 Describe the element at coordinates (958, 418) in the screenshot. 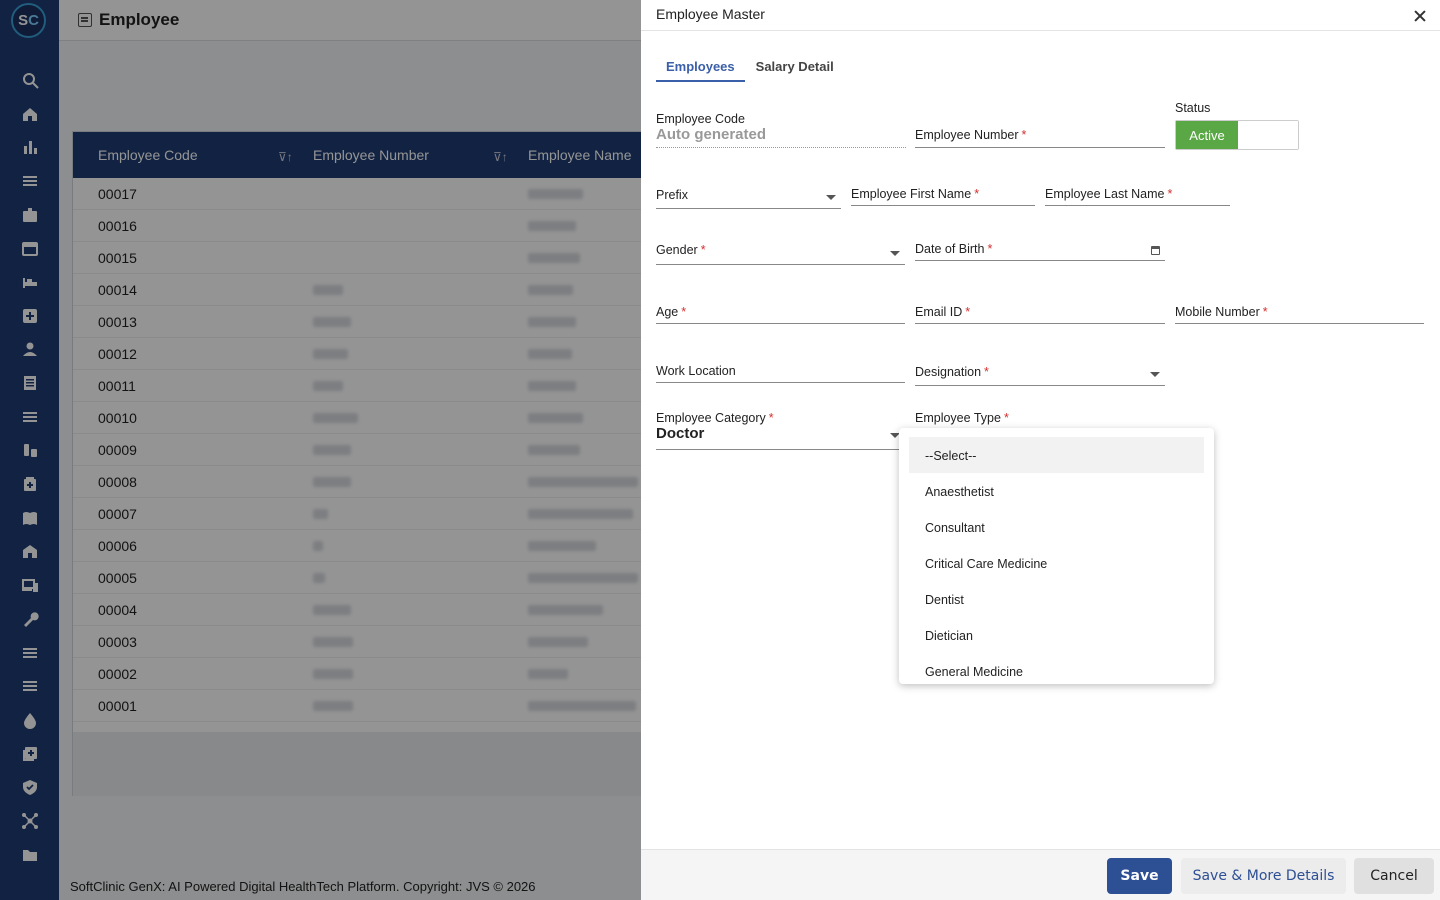

I see `employee-type-label: Employee Type` at that location.